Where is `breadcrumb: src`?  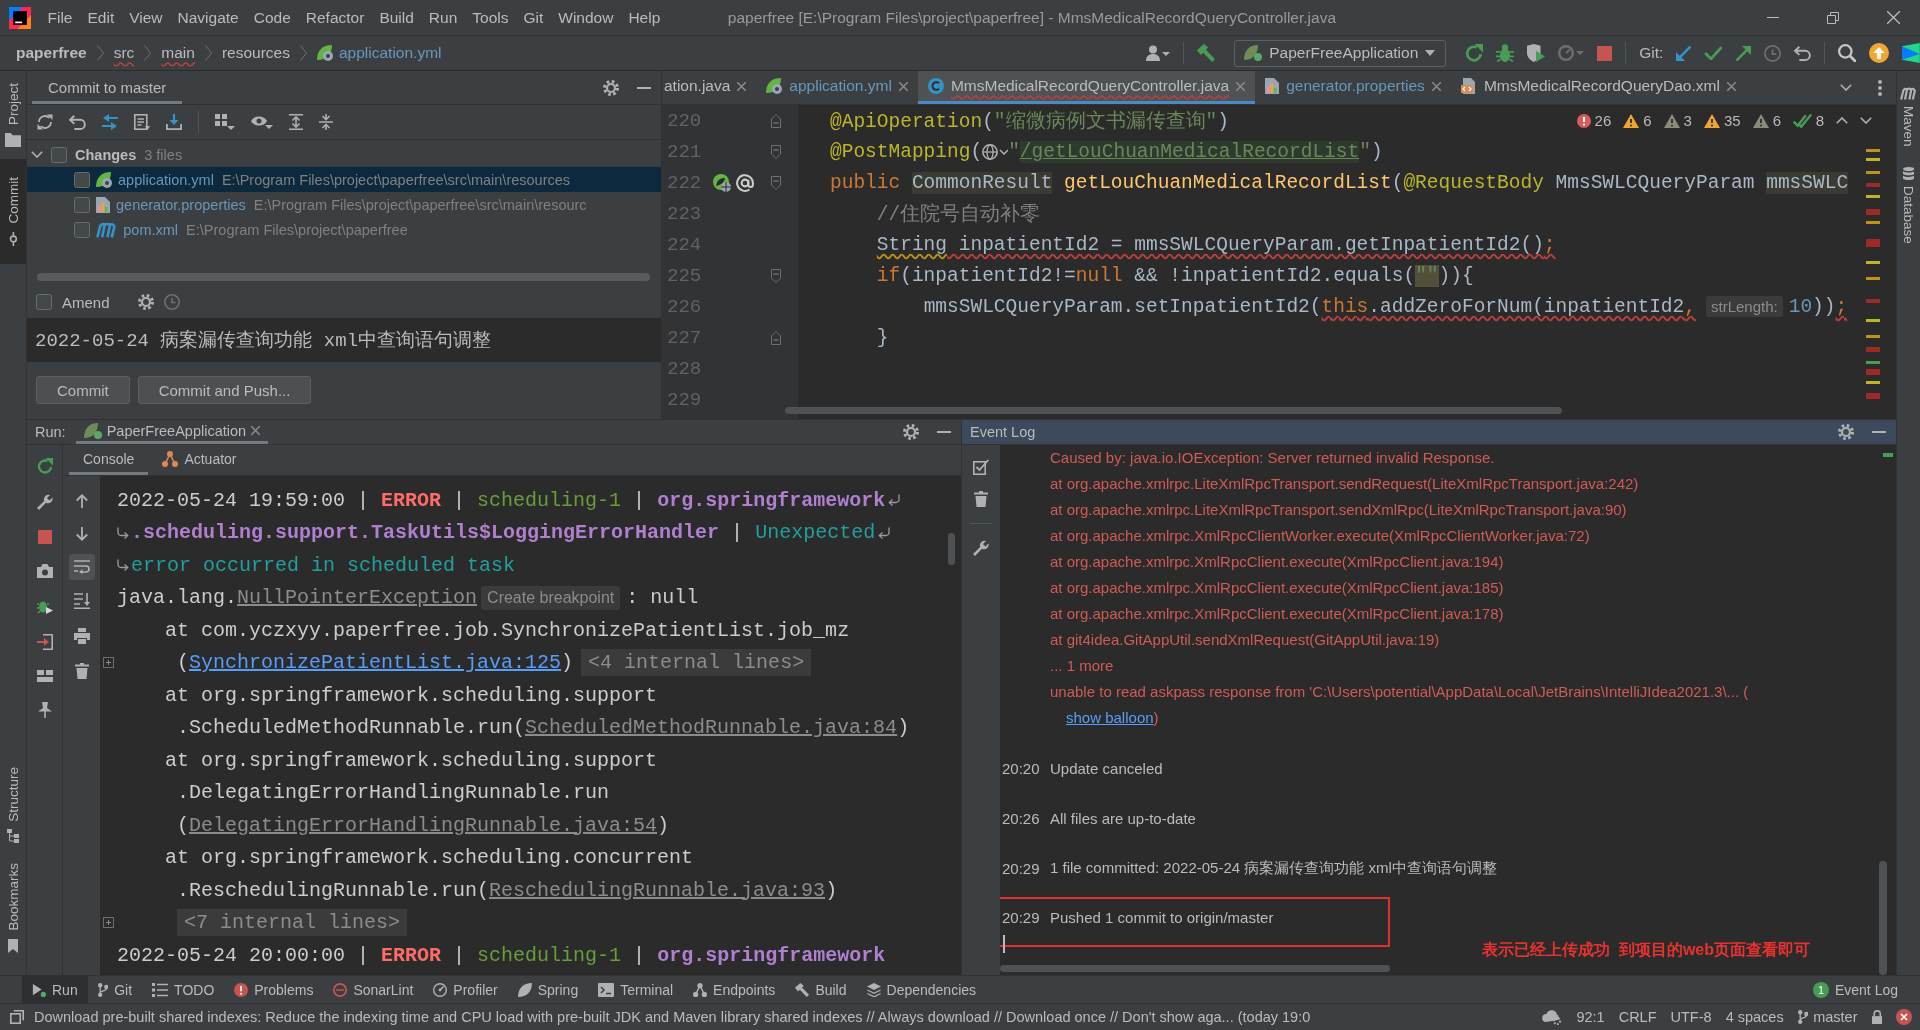
breadcrumb: src is located at coordinates (124, 53).